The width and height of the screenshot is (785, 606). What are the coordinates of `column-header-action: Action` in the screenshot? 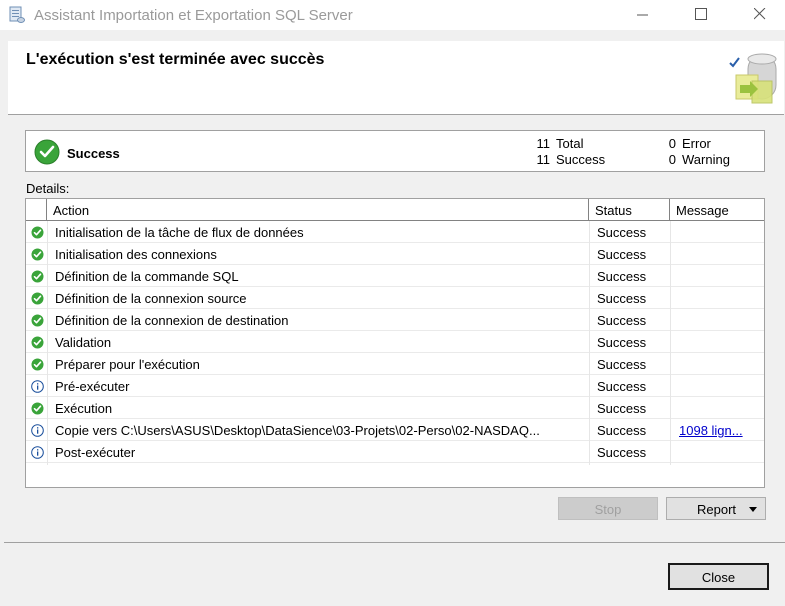 It's located at (318, 209).